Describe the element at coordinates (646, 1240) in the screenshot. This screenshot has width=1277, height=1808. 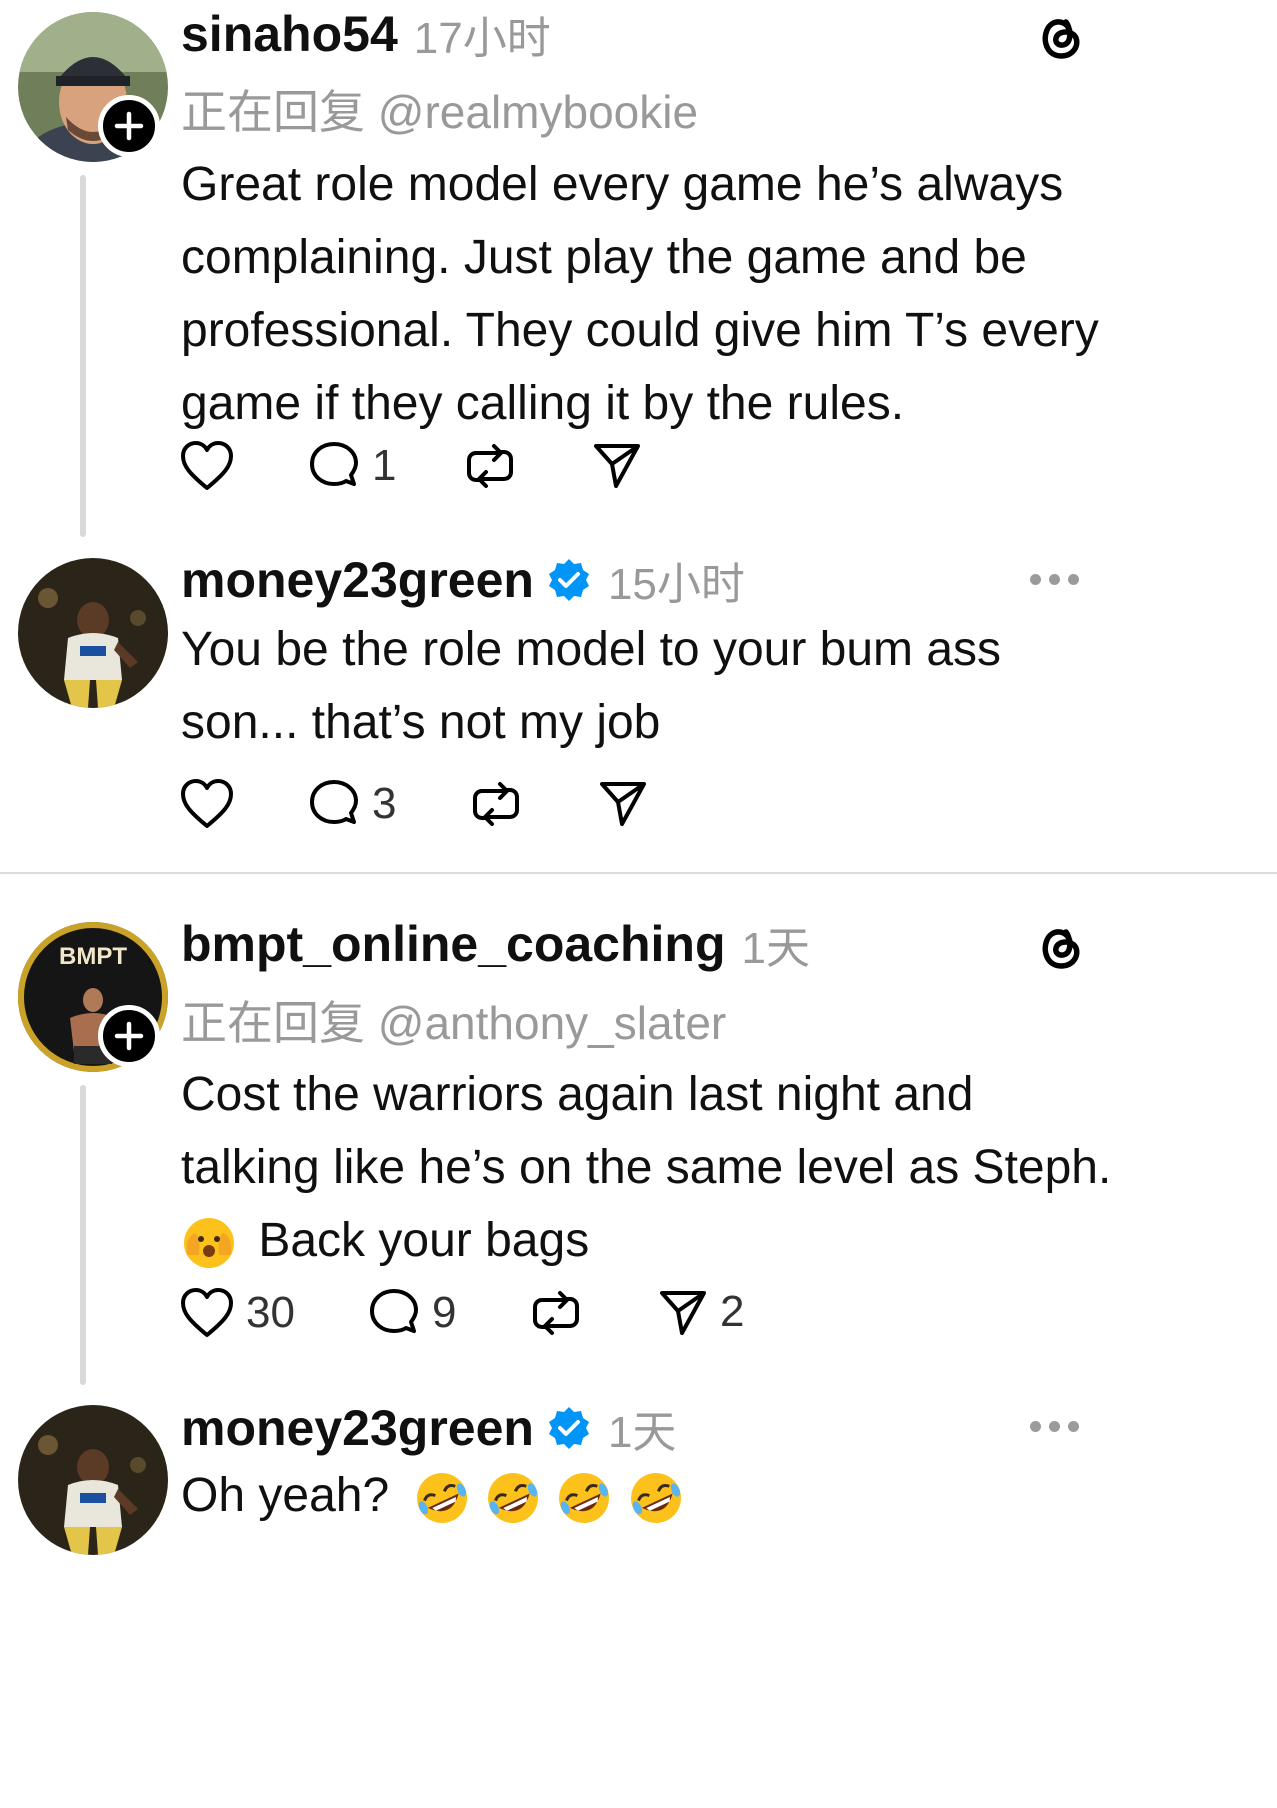
I see `post-text-line: Back your bags` at that location.